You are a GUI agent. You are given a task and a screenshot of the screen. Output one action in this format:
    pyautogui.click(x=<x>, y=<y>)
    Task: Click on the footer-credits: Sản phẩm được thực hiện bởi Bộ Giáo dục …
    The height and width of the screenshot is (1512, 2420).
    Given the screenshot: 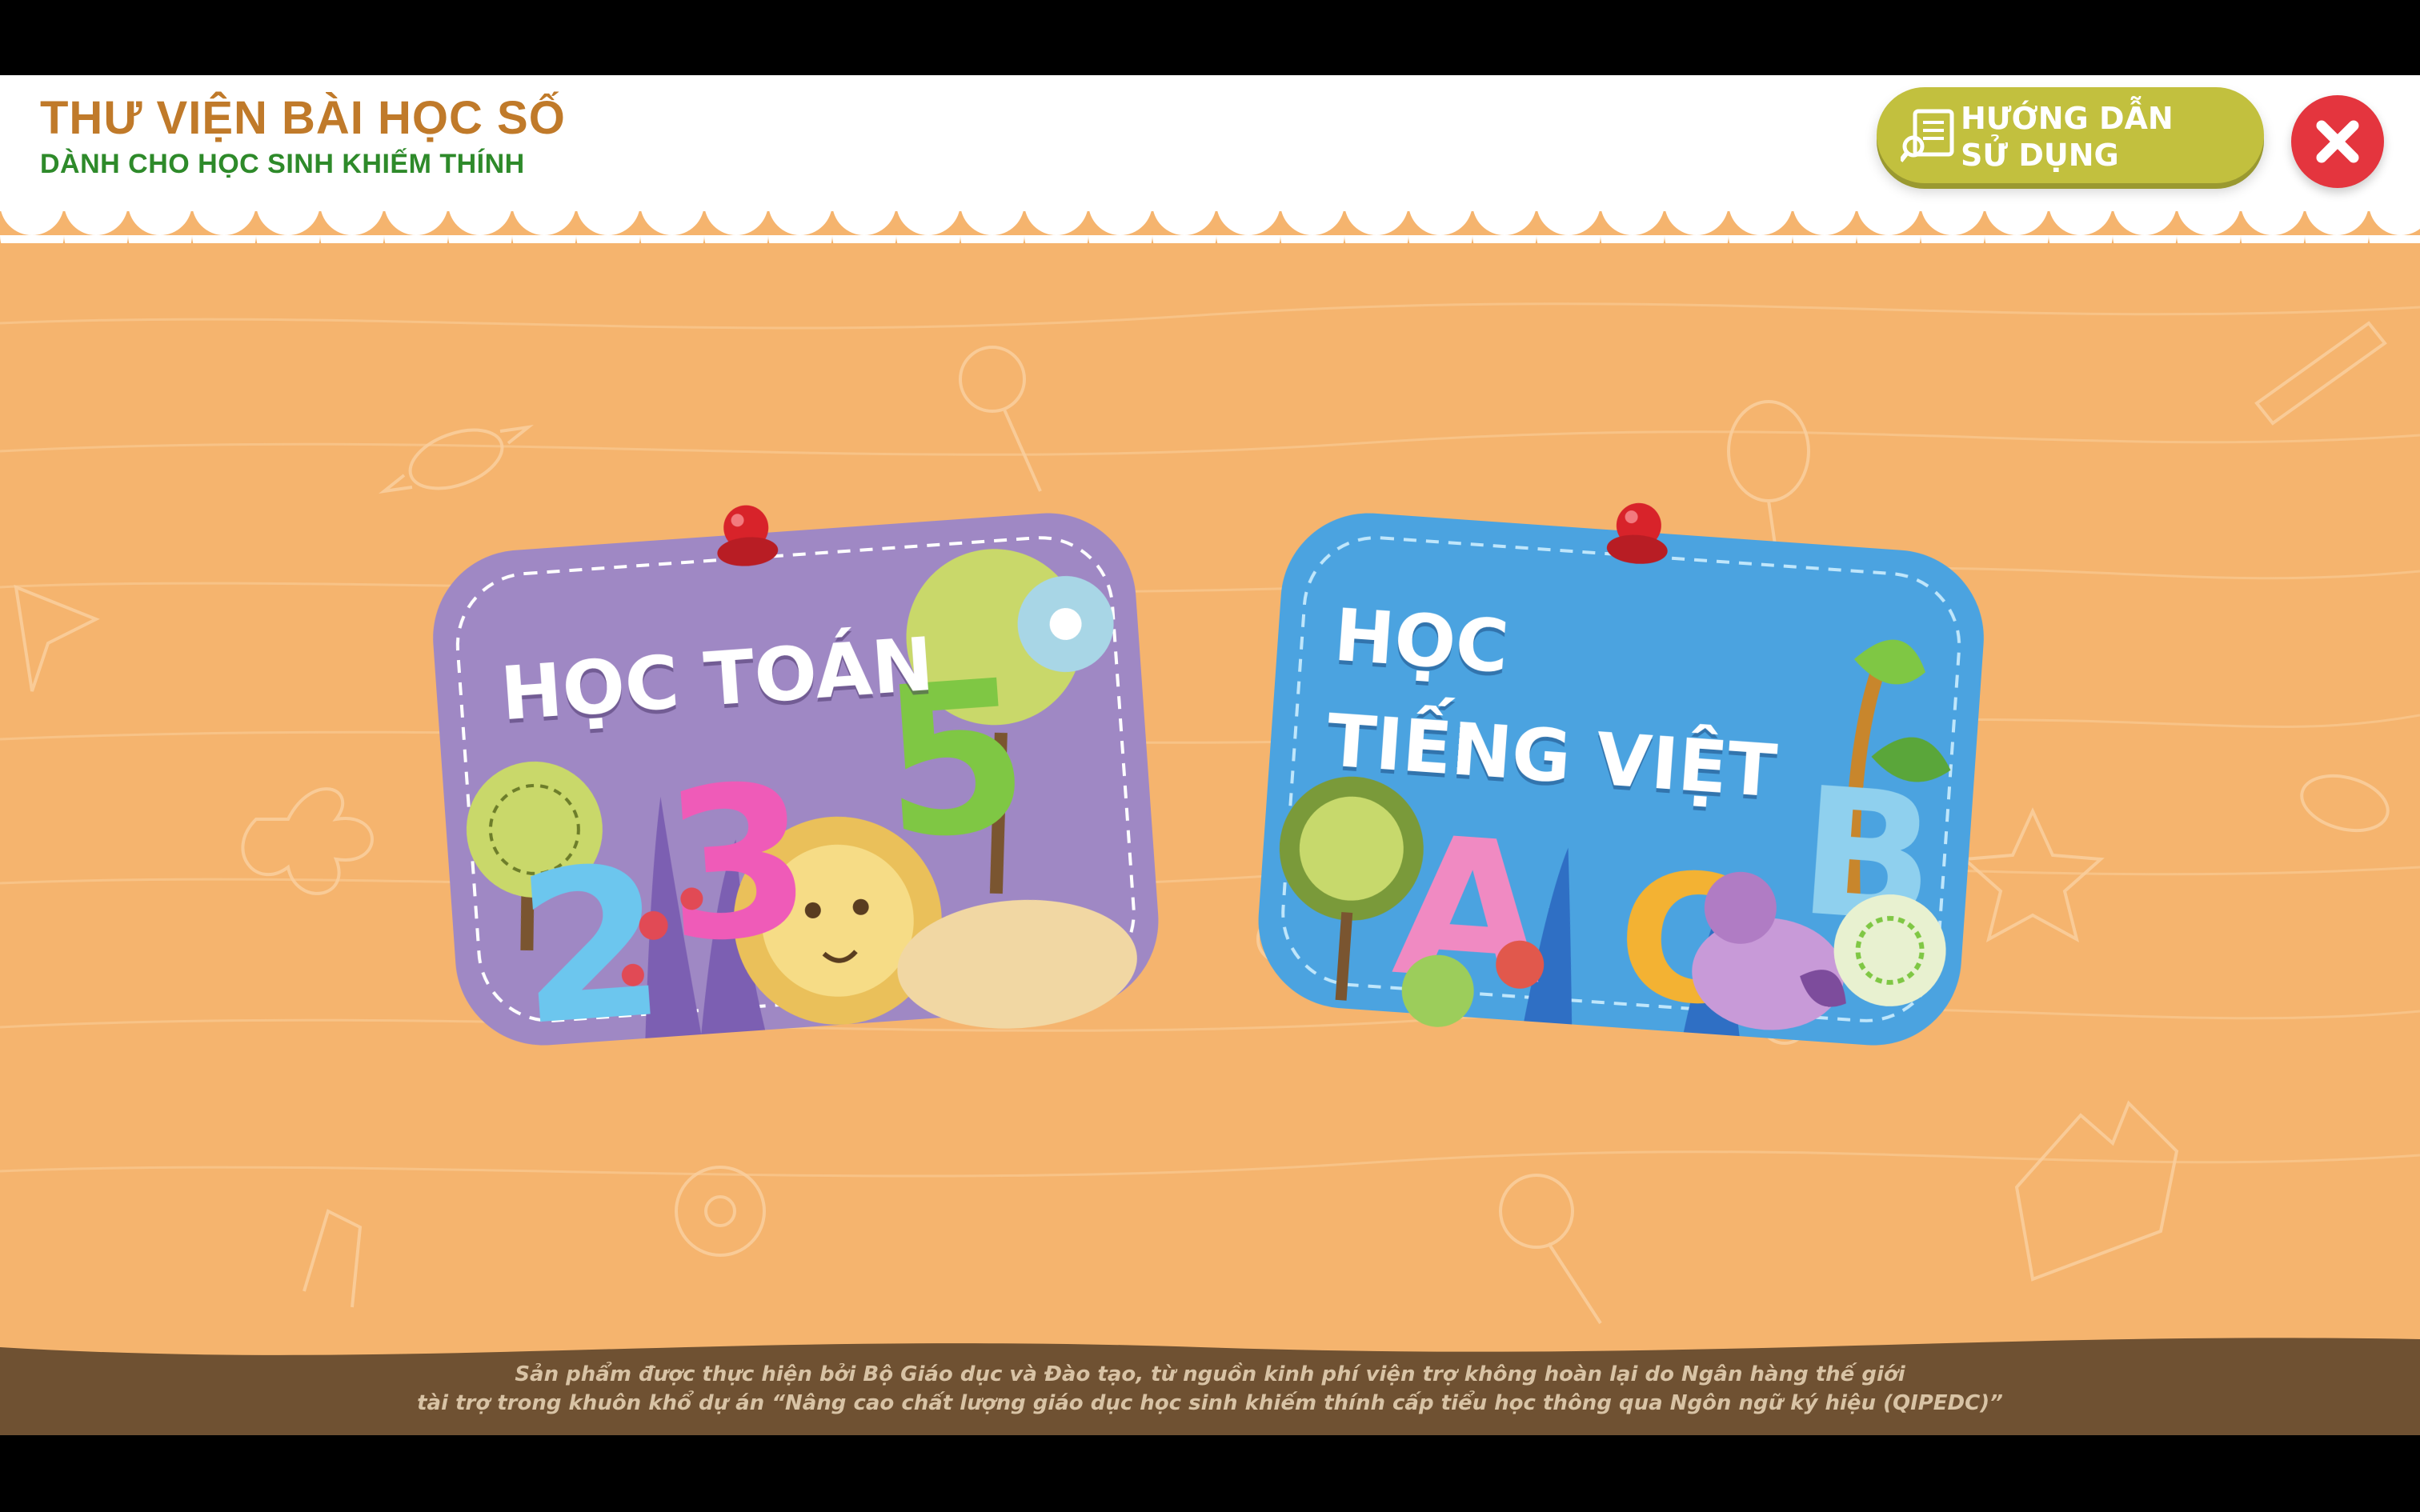 What is the action you would take?
    pyautogui.click(x=1210, y=1389)
    